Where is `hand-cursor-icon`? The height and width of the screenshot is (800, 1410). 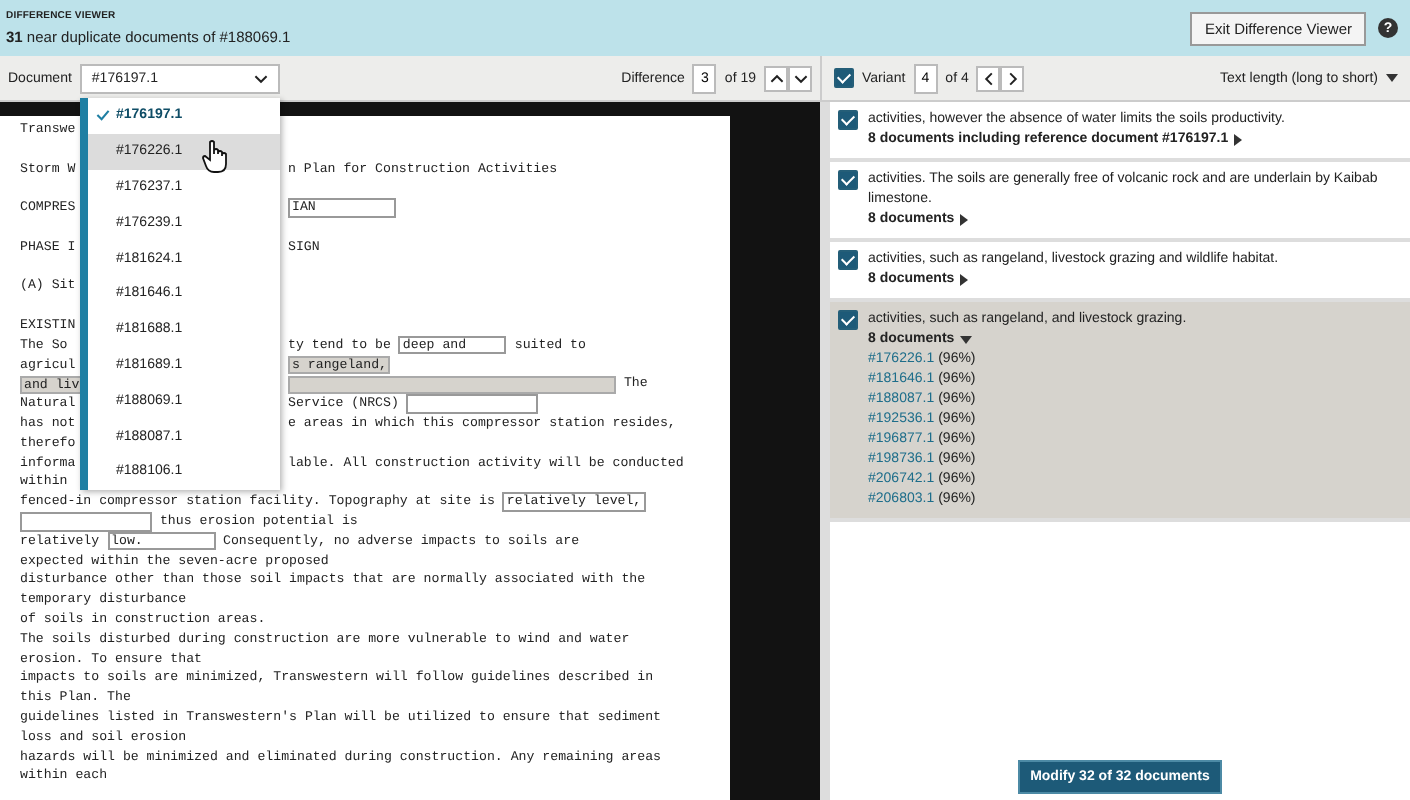
hand-cursor-icon is located at coordinates (216, 157).